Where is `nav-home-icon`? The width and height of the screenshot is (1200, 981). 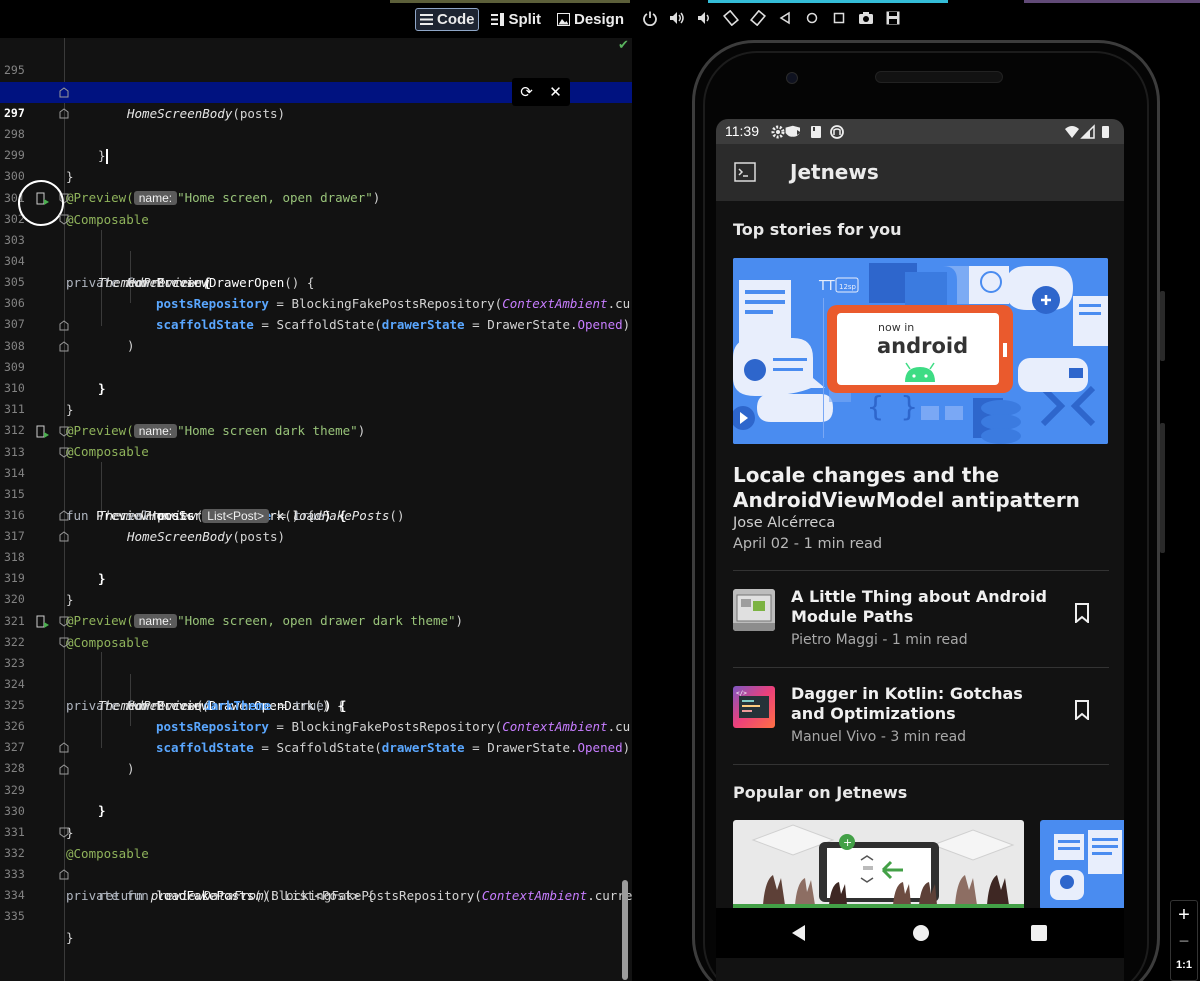 nav-home-icon is located at coordinates (921, 933).